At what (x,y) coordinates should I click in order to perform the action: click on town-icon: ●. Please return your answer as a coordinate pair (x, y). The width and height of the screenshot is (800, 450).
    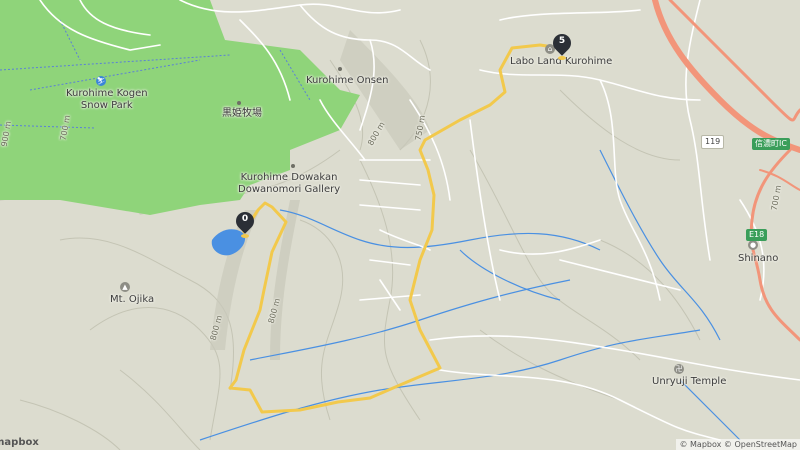
    Looking at the image, I should click on (753, 245).